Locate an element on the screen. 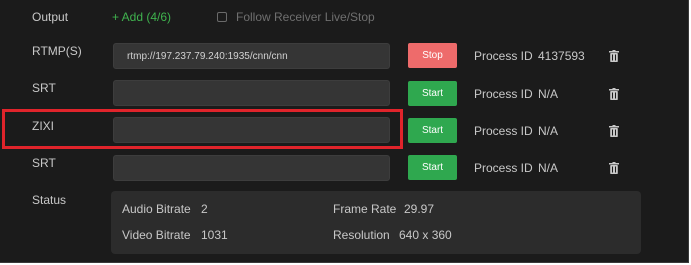  process-id-value: 4137593 is located at coordinates (561, 56).